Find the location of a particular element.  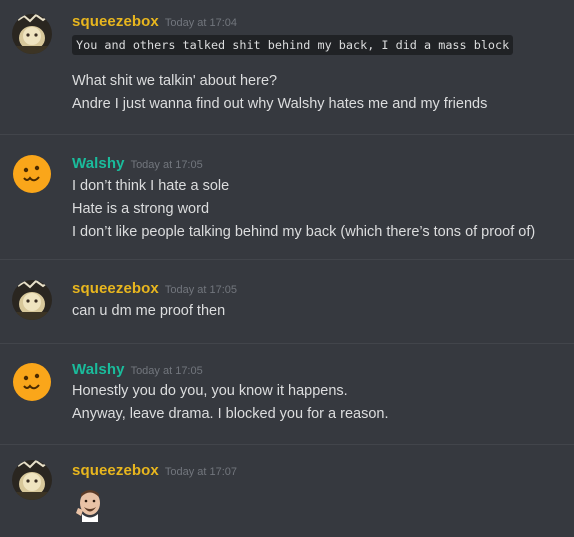

face-emoji-icon is located at coordinates (90, 504).